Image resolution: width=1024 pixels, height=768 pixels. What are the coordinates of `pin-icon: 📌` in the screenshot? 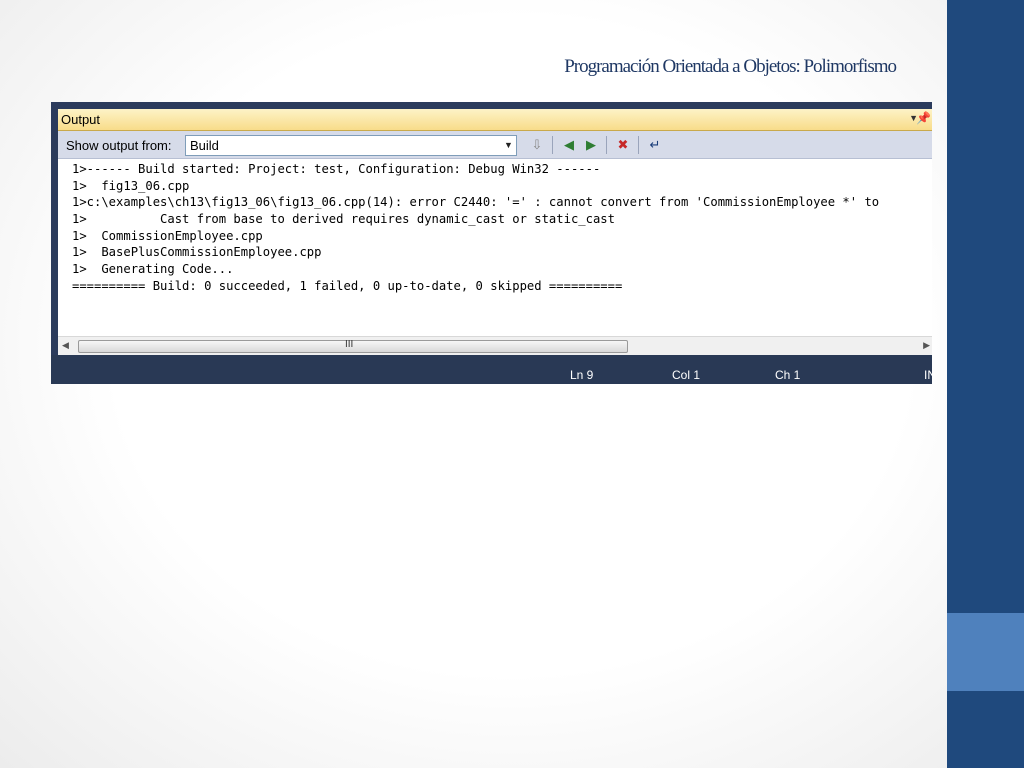 It's located at (923, 118).